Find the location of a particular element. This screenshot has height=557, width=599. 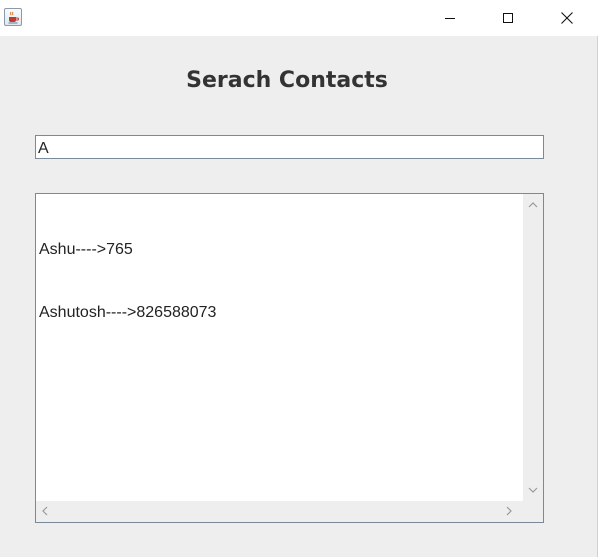

minimize-button is located at coordinates (450, 18).